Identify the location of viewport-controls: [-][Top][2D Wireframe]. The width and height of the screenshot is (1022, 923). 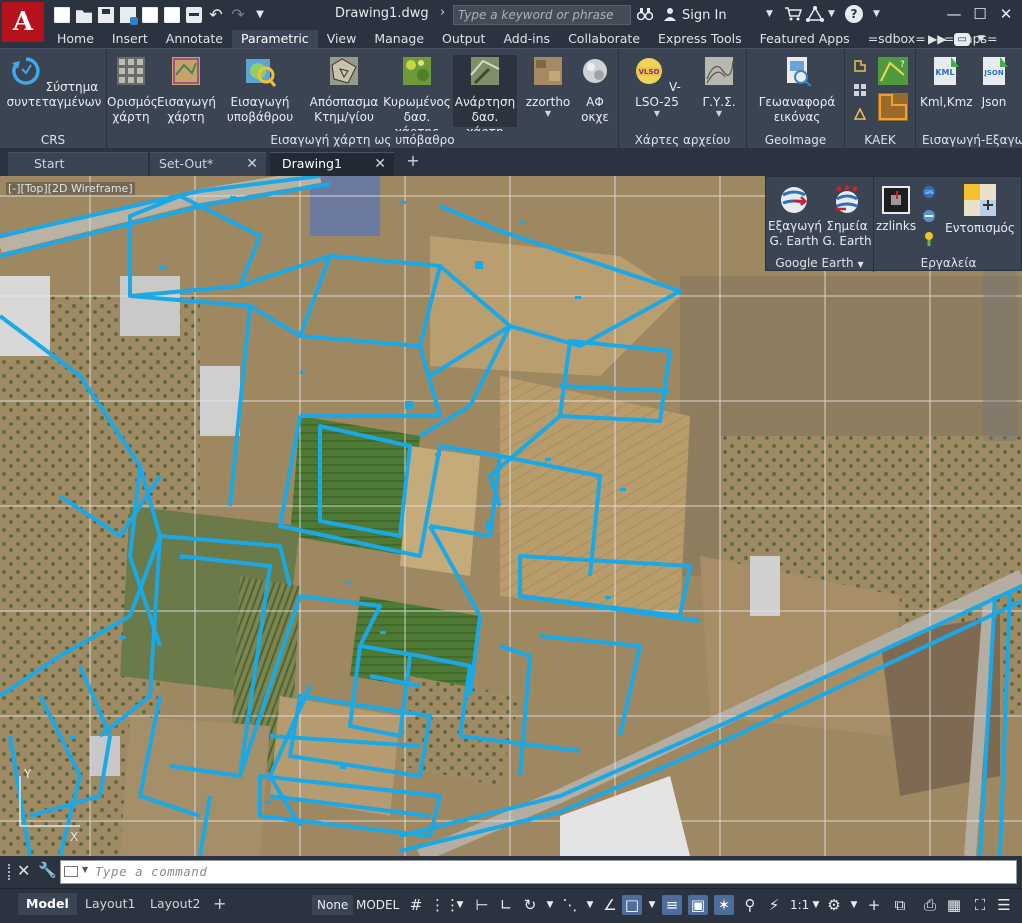
(70, 188).